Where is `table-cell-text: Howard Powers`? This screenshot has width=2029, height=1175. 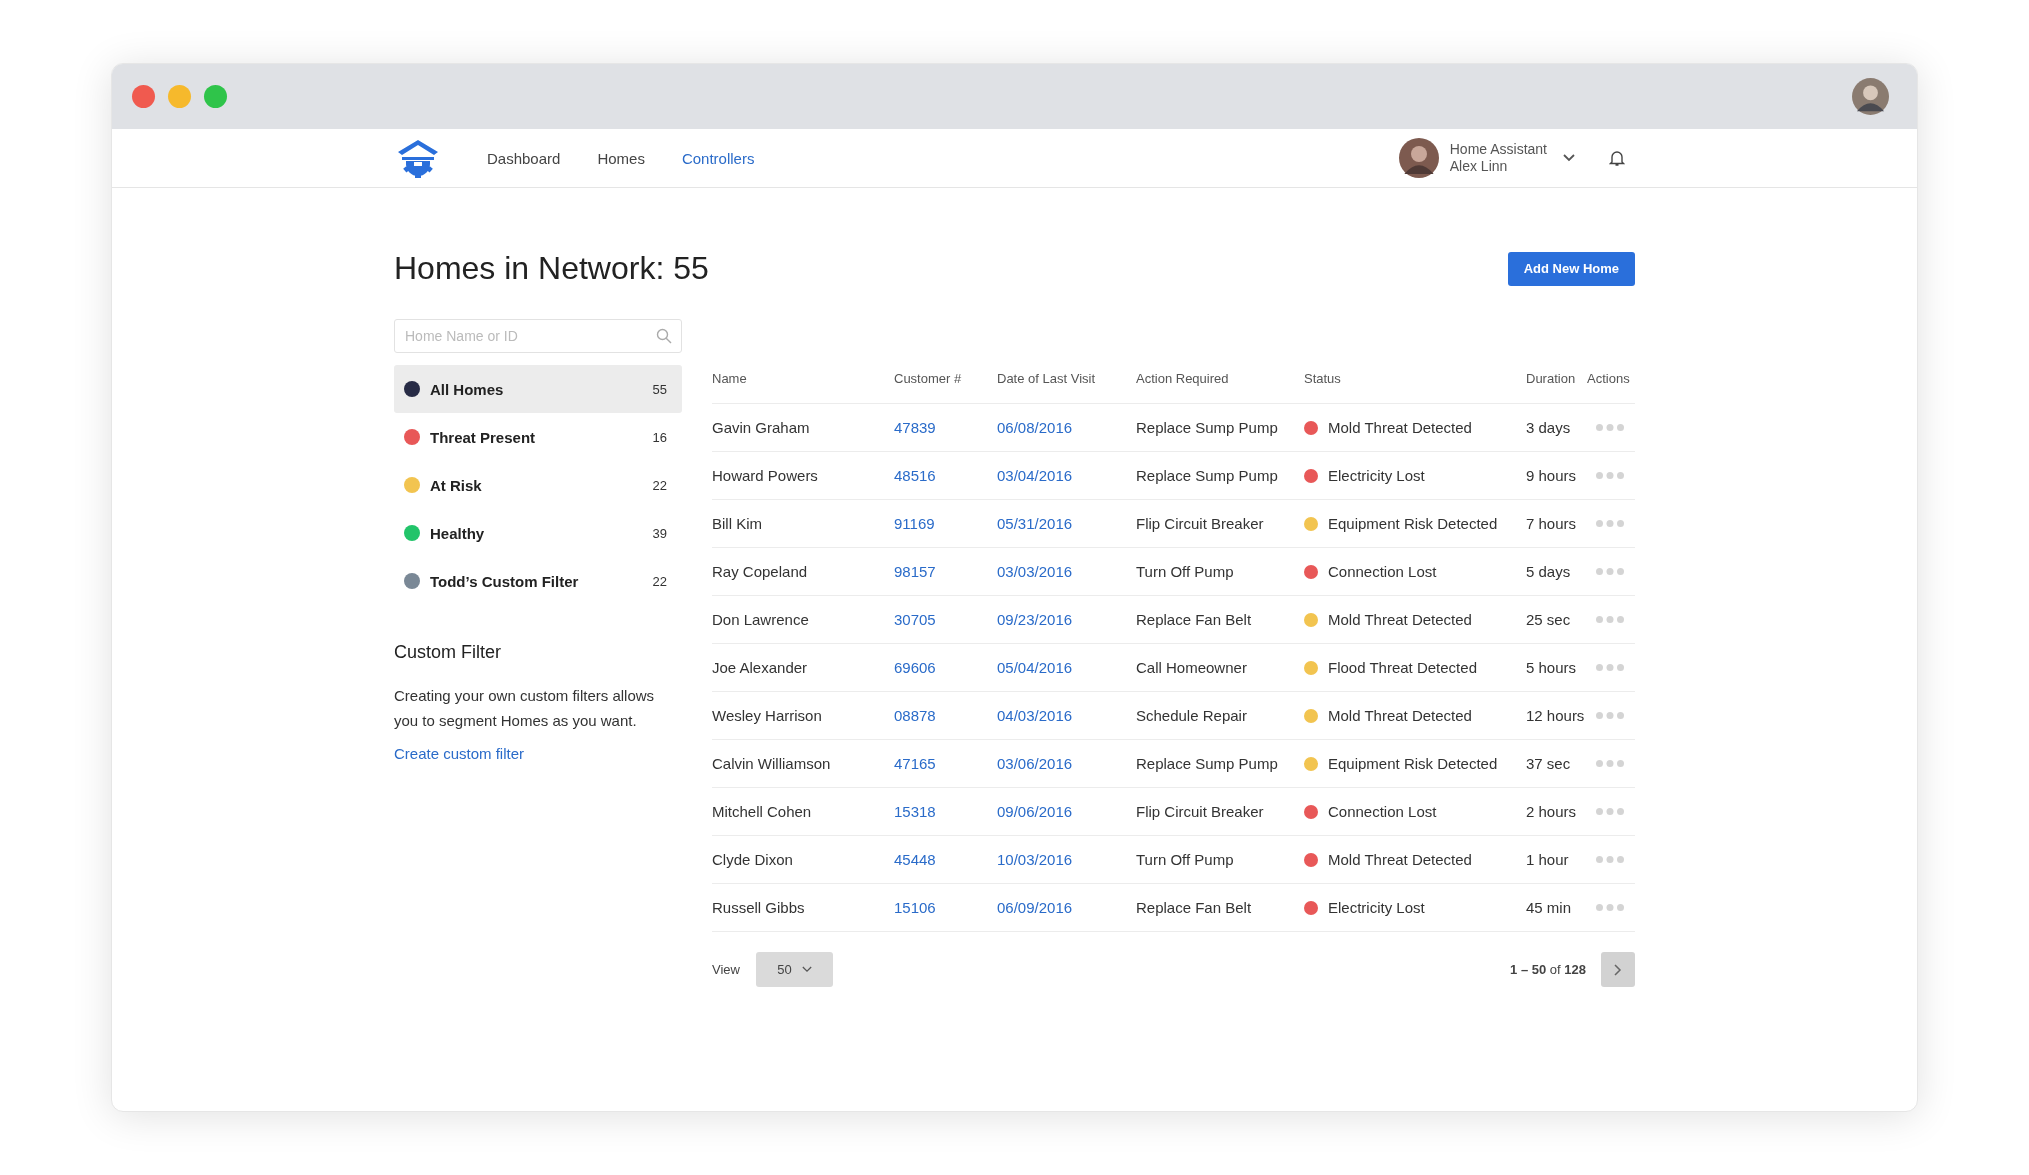 table-cell-text: Howard Powers is located at coordinates (765, 475).